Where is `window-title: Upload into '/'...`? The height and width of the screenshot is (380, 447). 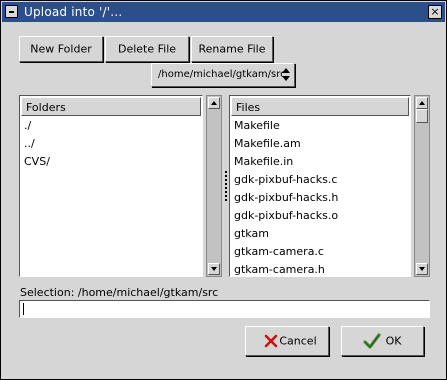 window-title: Upload into '/'... is located at coordinates (73, 12).